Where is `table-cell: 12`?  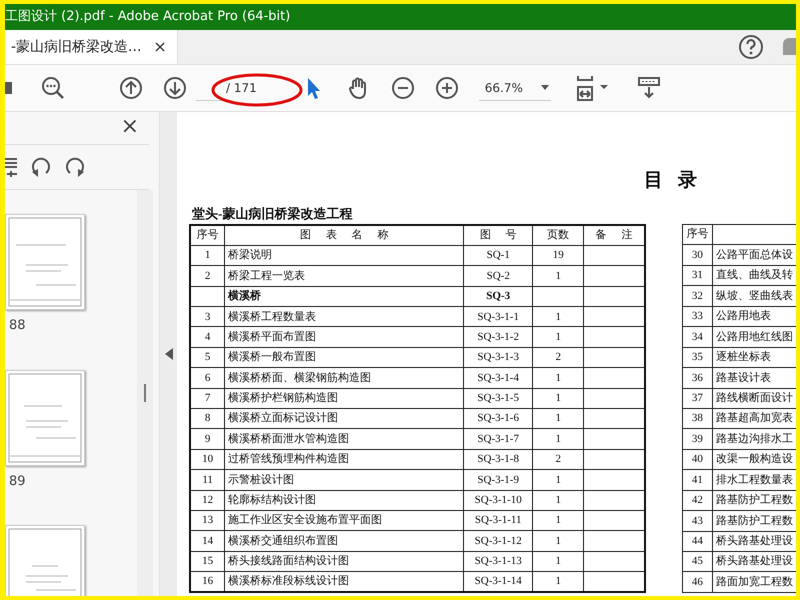 table-cell: 12 is located at coordinates (207, 500).